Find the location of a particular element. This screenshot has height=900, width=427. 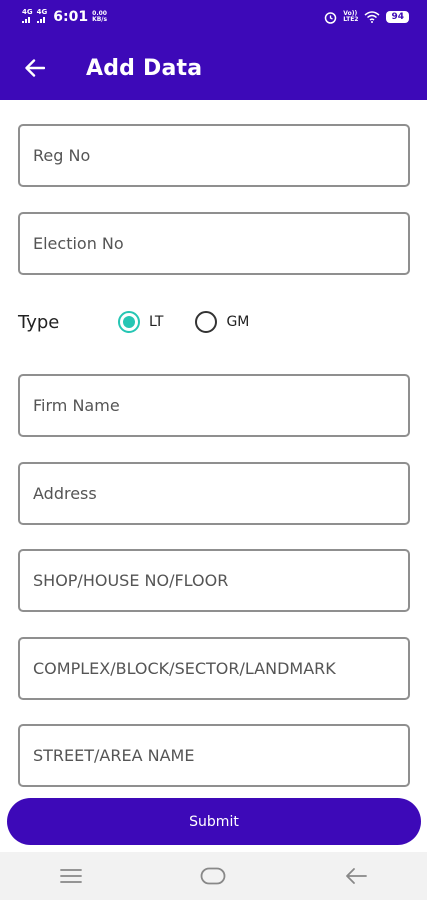

complex-placeholder: COMPLEX/BLOCK/SECTOR/LANDMARK is located at coordinates (184, 668).